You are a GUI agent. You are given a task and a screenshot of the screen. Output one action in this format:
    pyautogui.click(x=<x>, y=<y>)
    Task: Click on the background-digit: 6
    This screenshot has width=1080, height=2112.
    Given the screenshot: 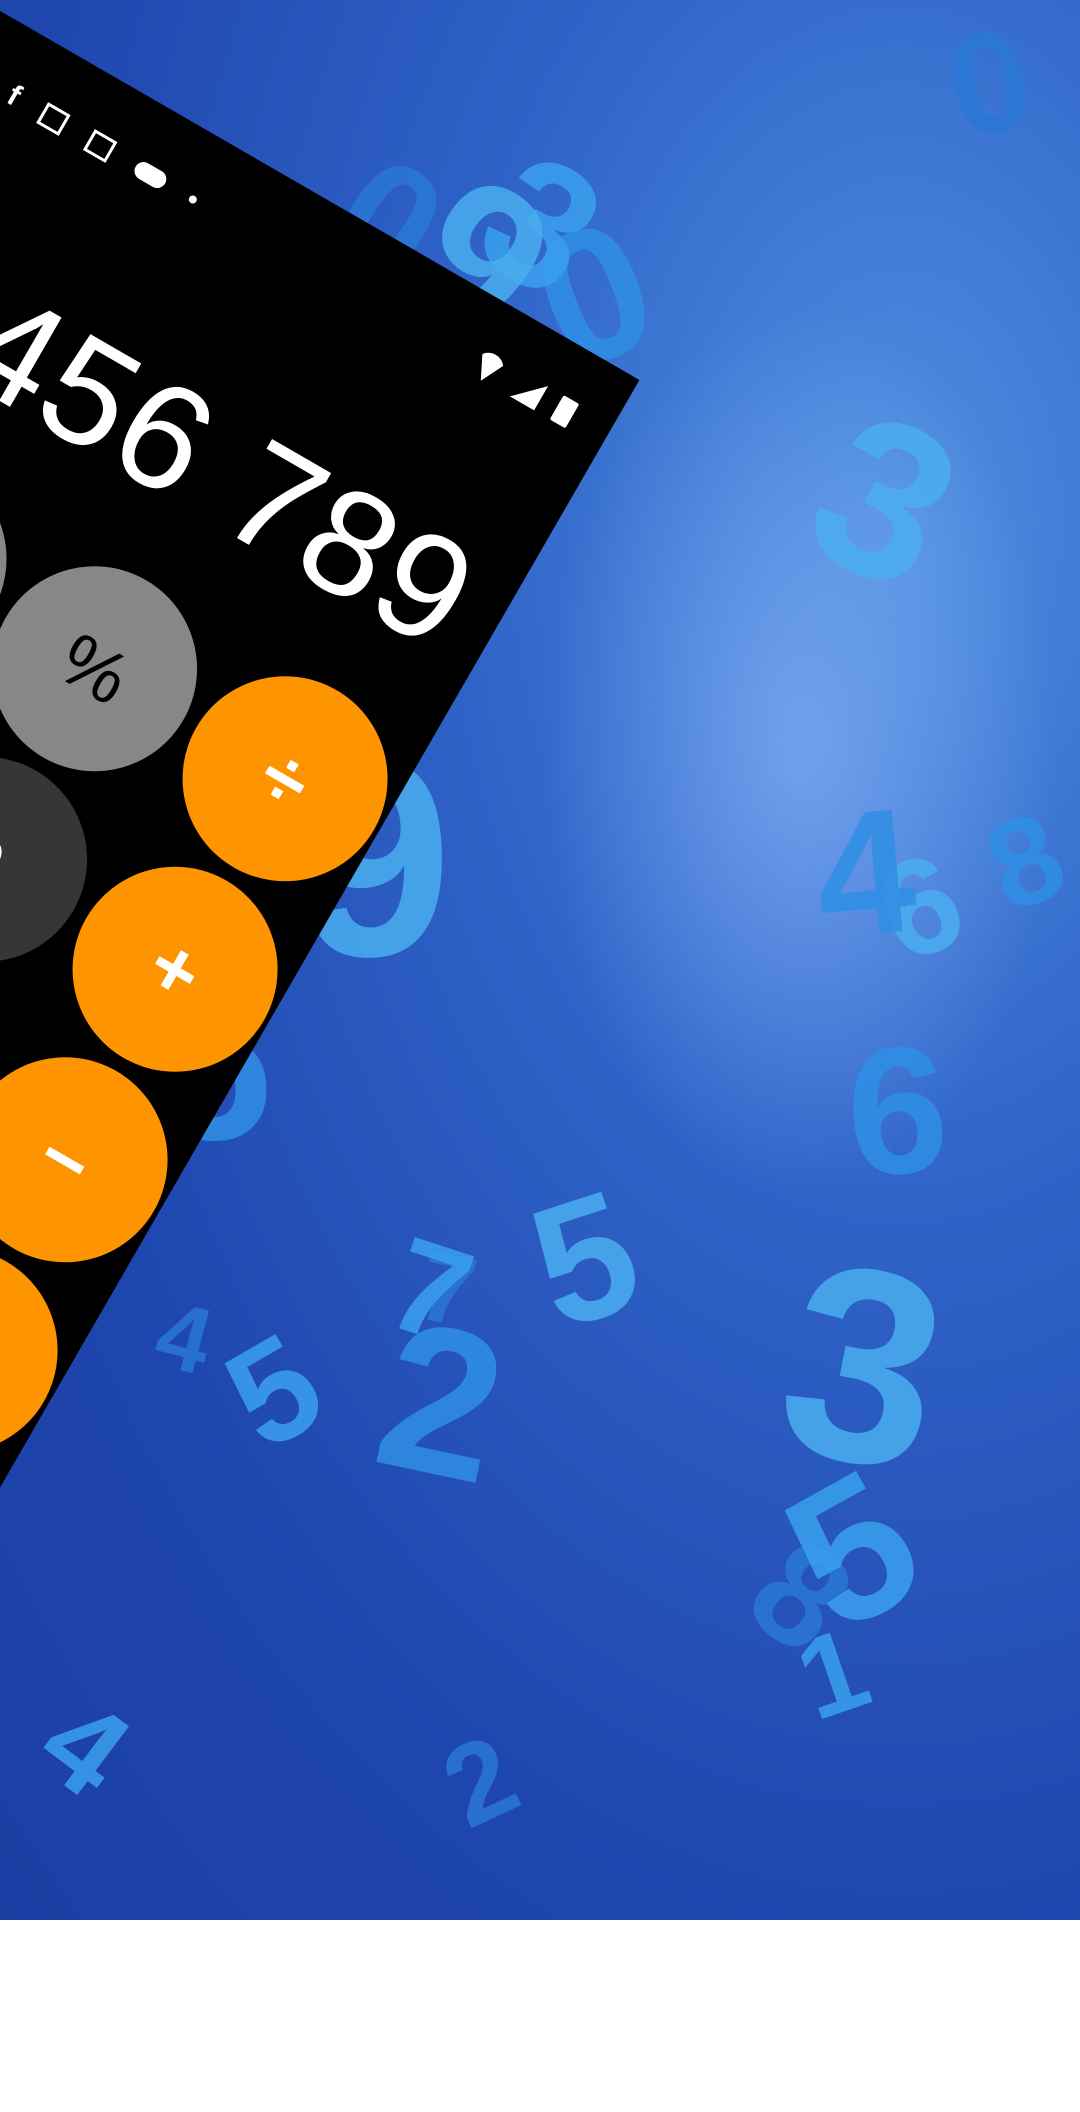 What is the action you would take?
    pyautogui.click(x=897, y=1111)
    